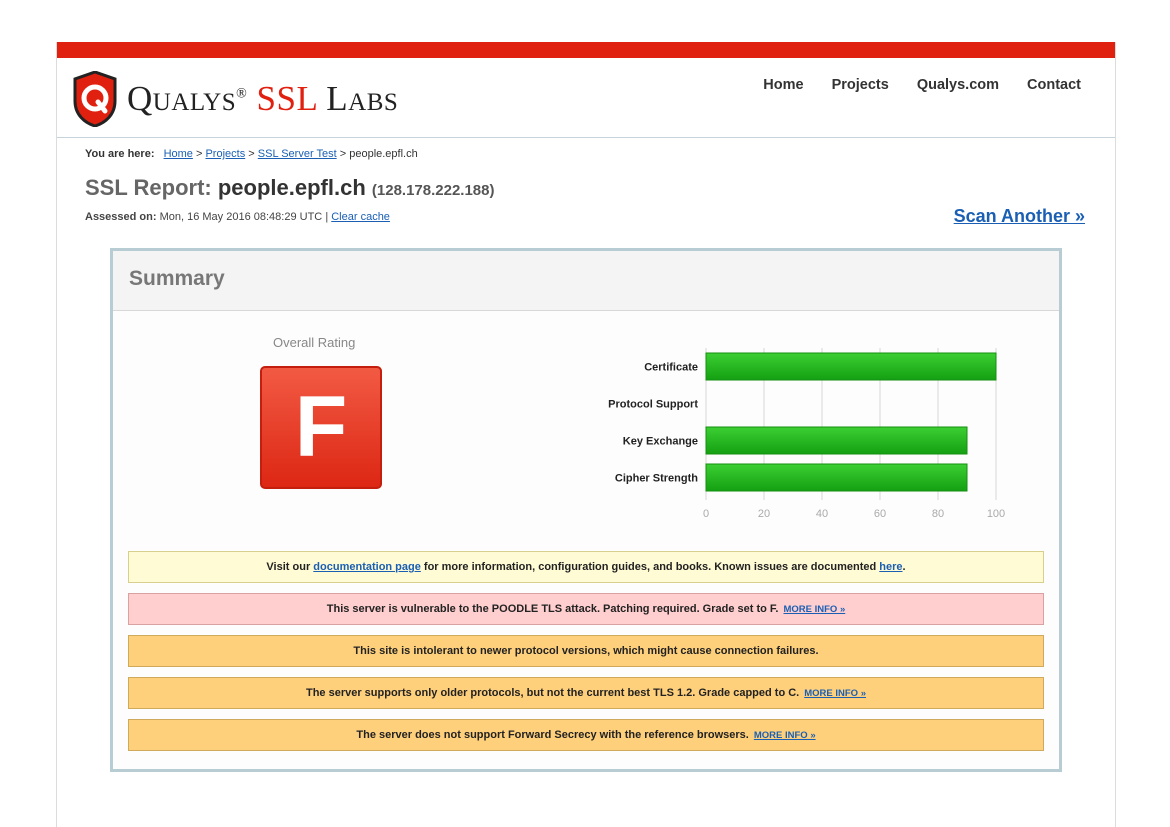 The width and height of the screenshot is (1170, 827). Describe the element at coordinates (938, 514) in the screenshot. I see `chart-tick-label: 80` at that location.